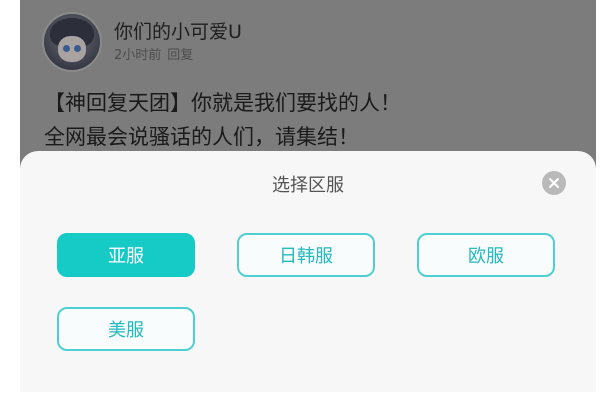  Describe the element at coordinates (222, 120) in the screenshot. I see `post-body: 【神回复天团】你就是我们要找的人！ 全网最会说骚话的人们，请集结！` at that location.